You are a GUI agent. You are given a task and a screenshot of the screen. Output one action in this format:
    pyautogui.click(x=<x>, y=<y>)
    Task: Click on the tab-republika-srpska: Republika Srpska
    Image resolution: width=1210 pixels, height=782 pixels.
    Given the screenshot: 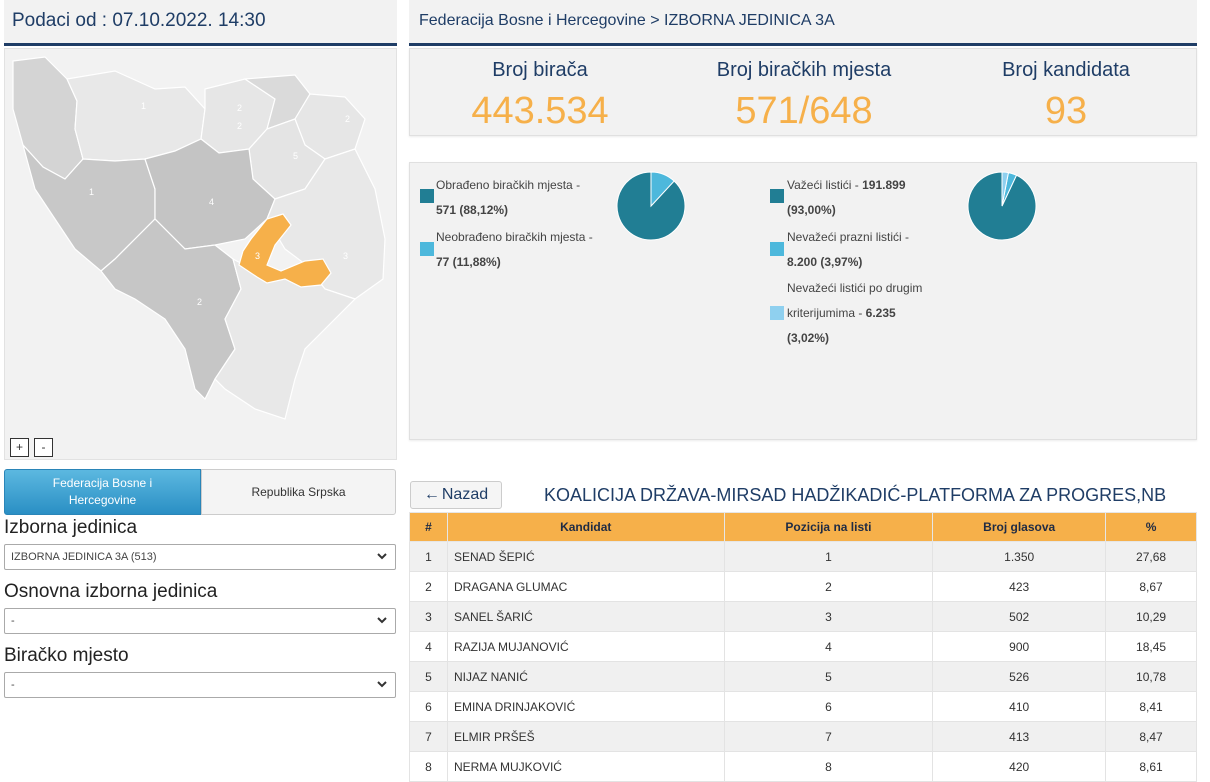 What is the action you would take?
    pyautogui.click(x=298, y=492)
    